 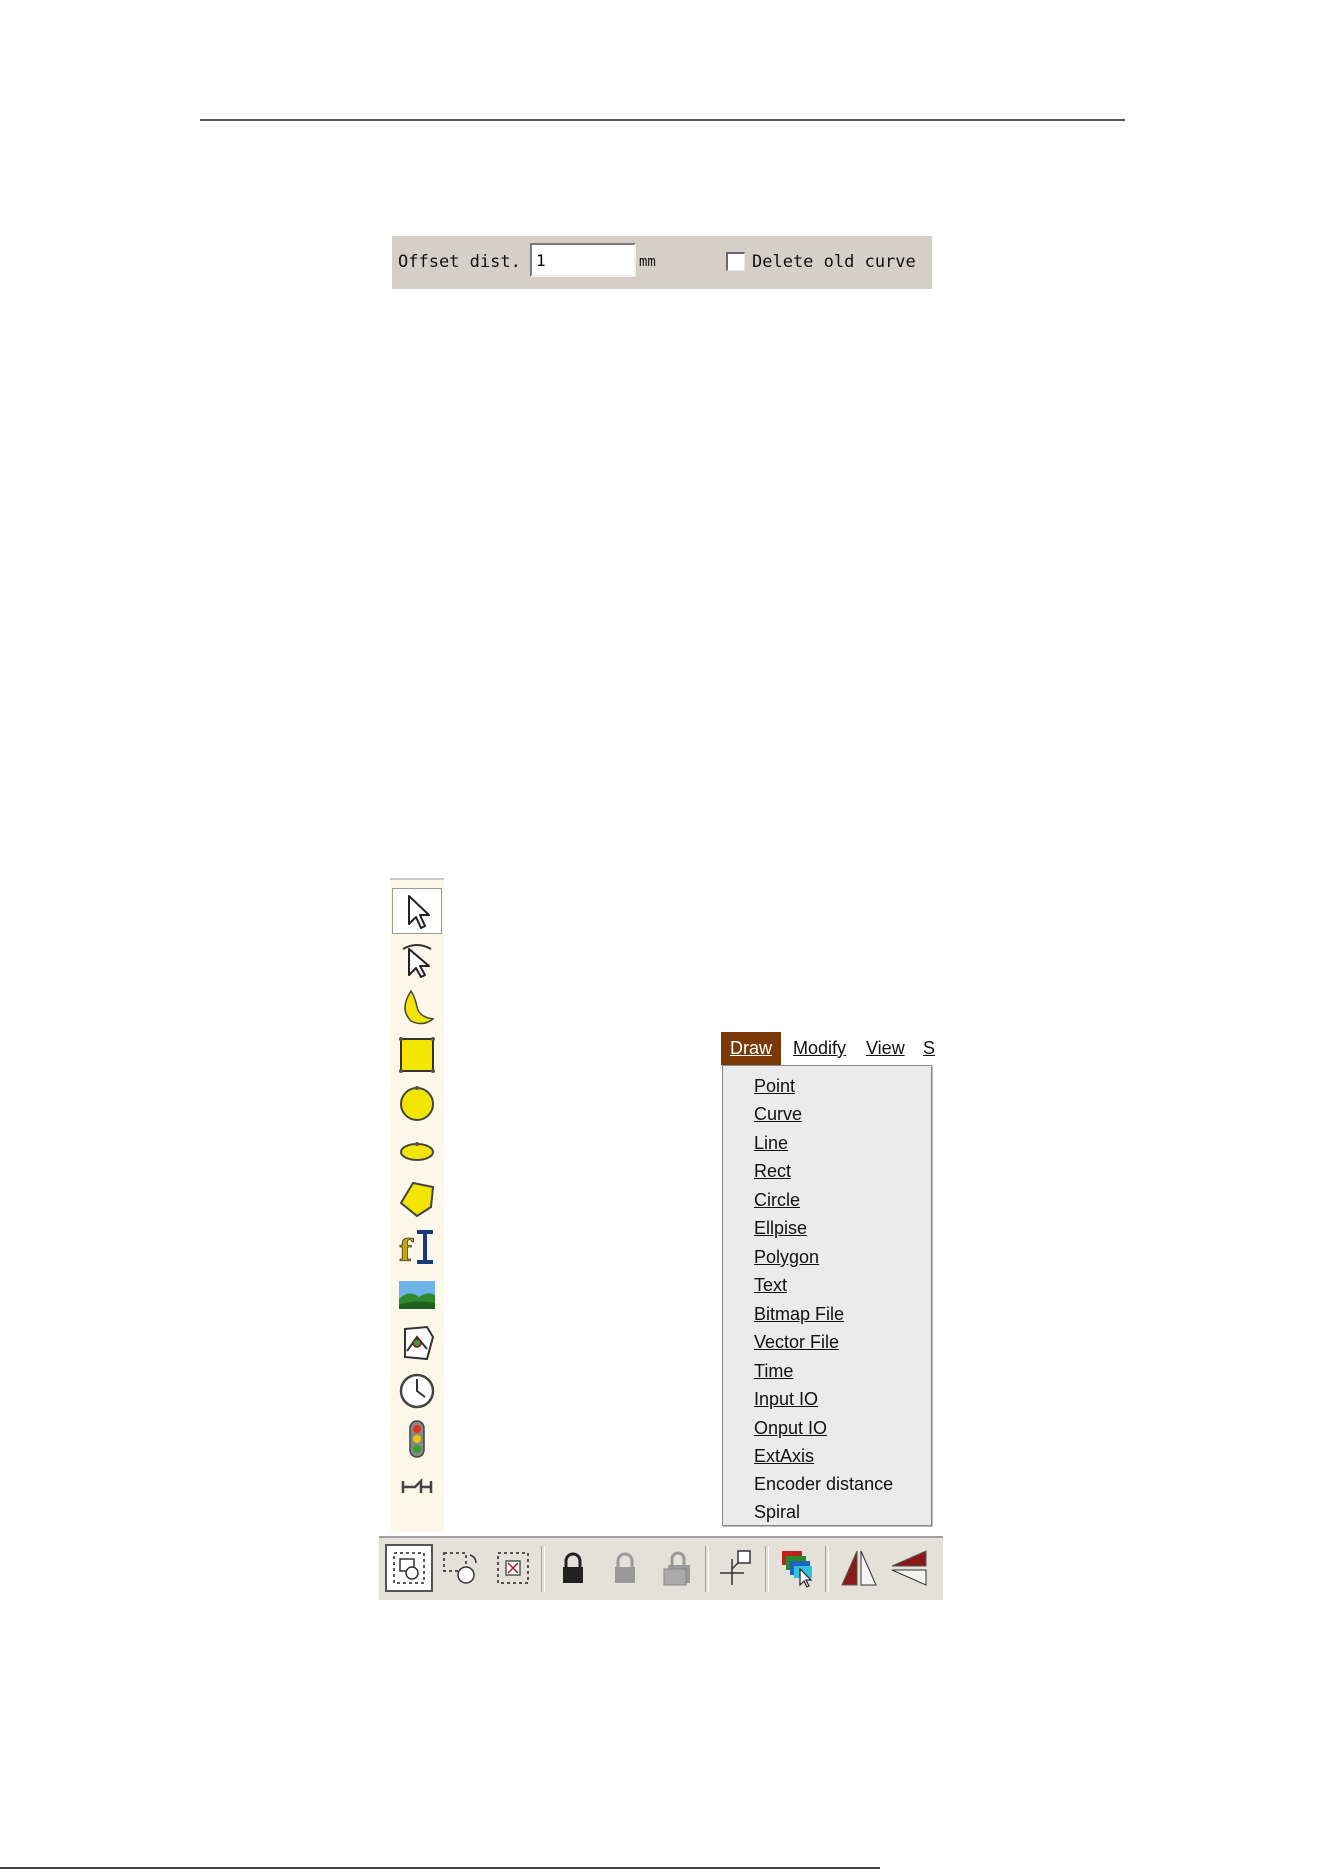 I want to click on menu-item-polygon: Polygon, so click(x=786, y=1257).